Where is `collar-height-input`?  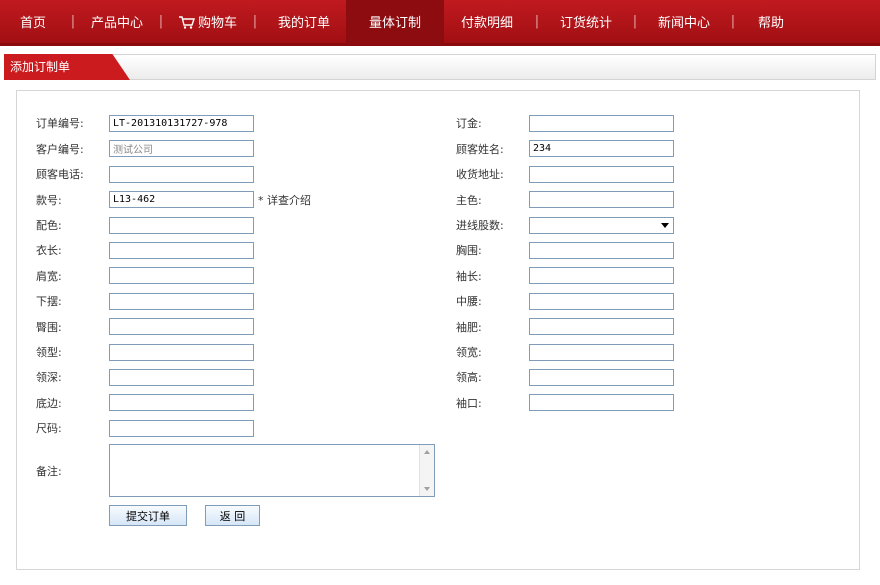
collar-height-input is located at coordinates (601, 377).